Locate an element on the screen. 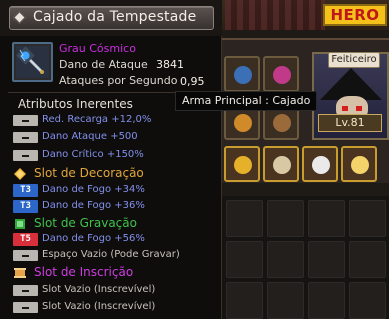 The height and width of the screenshot is (319, 389). equipment-slot-companion is located at coordinates (281, 164).